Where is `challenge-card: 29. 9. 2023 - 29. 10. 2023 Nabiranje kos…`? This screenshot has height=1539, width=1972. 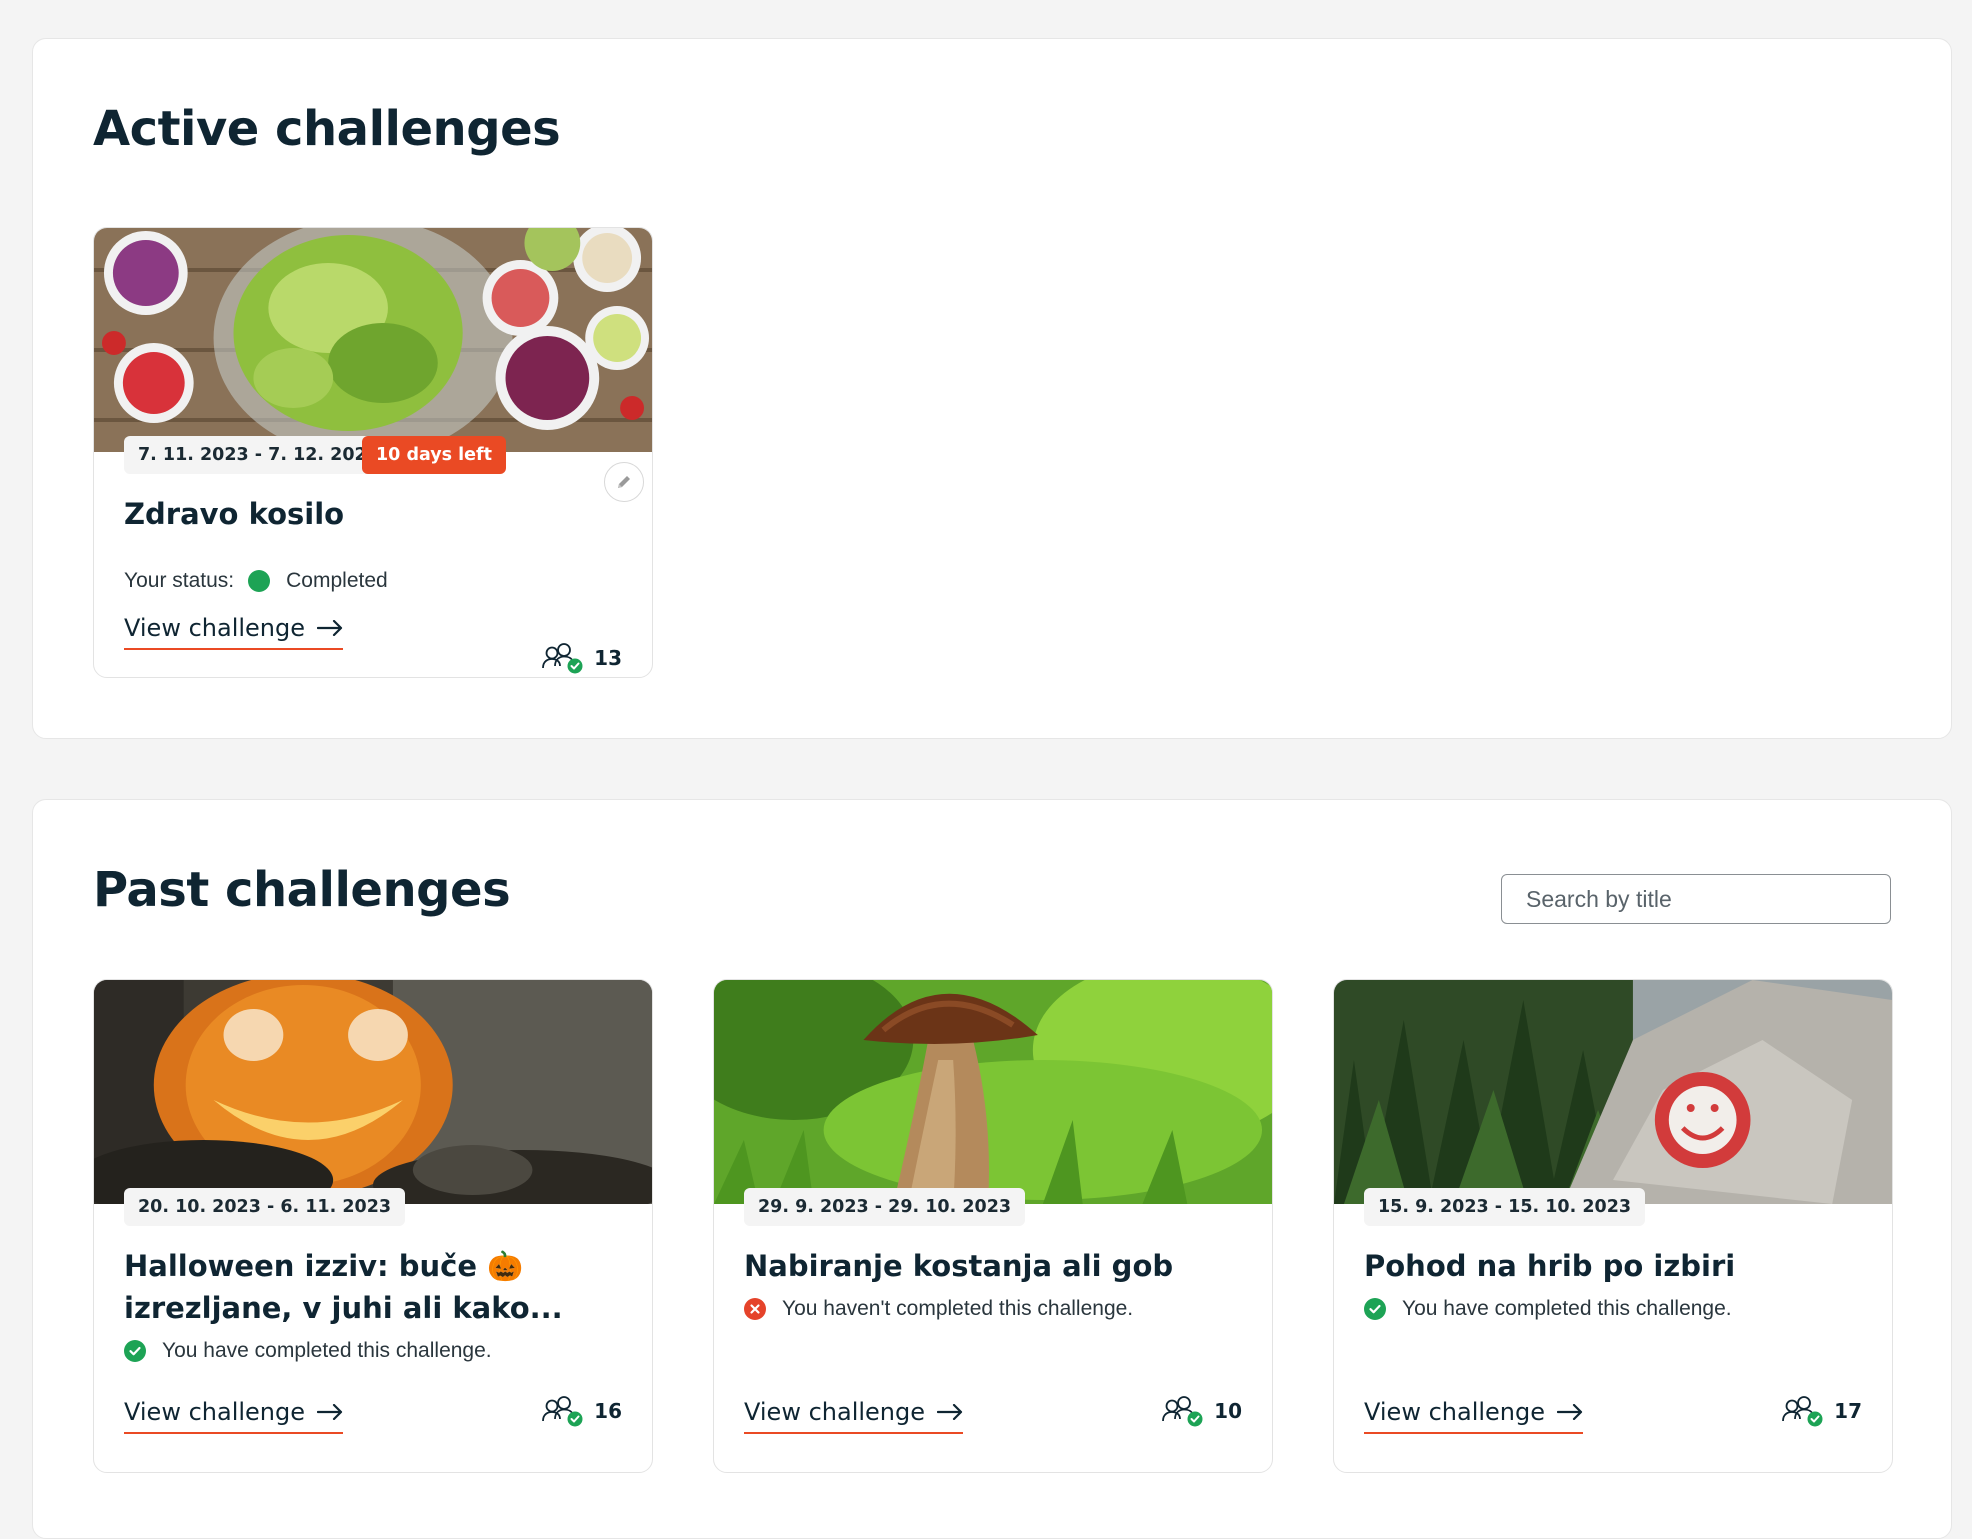
challenge-card: 29. 9. 2023 - 29. 10. 2023 Nabiranje kos… is located at coordinates (993, 1226).